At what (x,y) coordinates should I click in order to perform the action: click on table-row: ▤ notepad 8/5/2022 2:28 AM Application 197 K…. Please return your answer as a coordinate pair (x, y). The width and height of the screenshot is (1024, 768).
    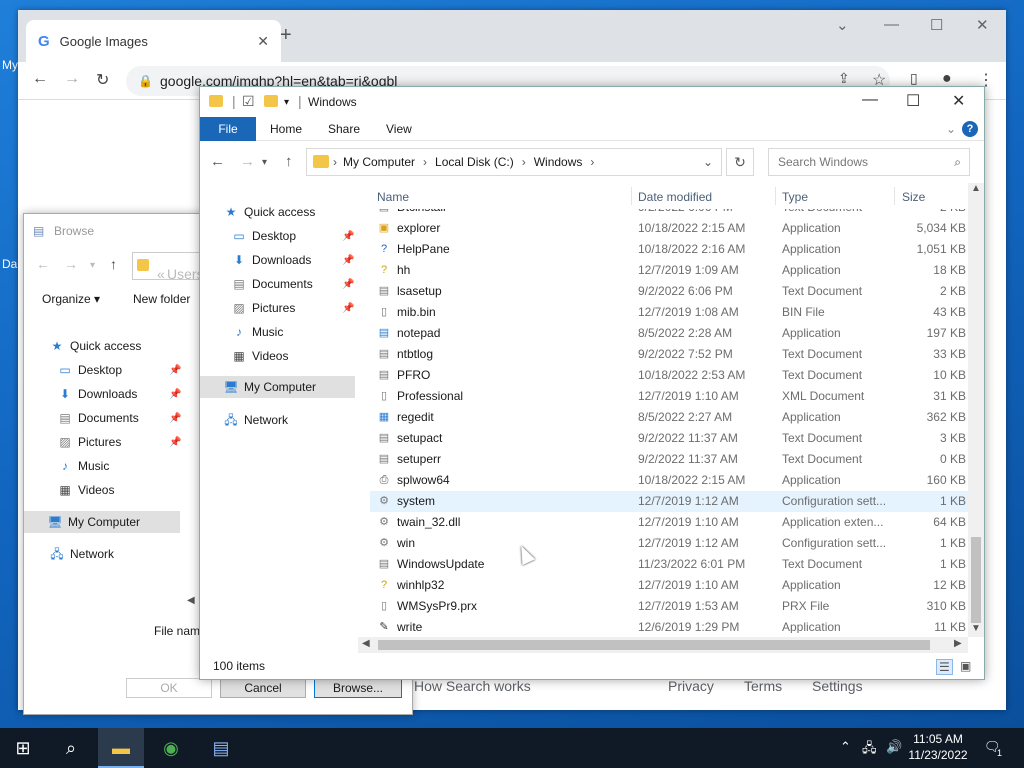
    Looking at the image, I should click on (669, 333).